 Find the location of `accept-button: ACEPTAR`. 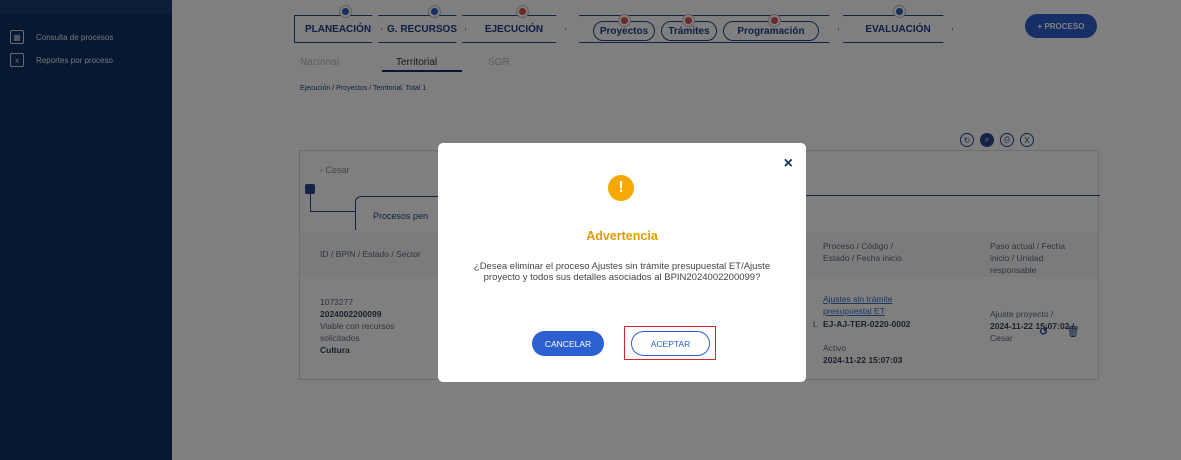

accept-button: ACEPTAR is located at coordinates (670, 343).